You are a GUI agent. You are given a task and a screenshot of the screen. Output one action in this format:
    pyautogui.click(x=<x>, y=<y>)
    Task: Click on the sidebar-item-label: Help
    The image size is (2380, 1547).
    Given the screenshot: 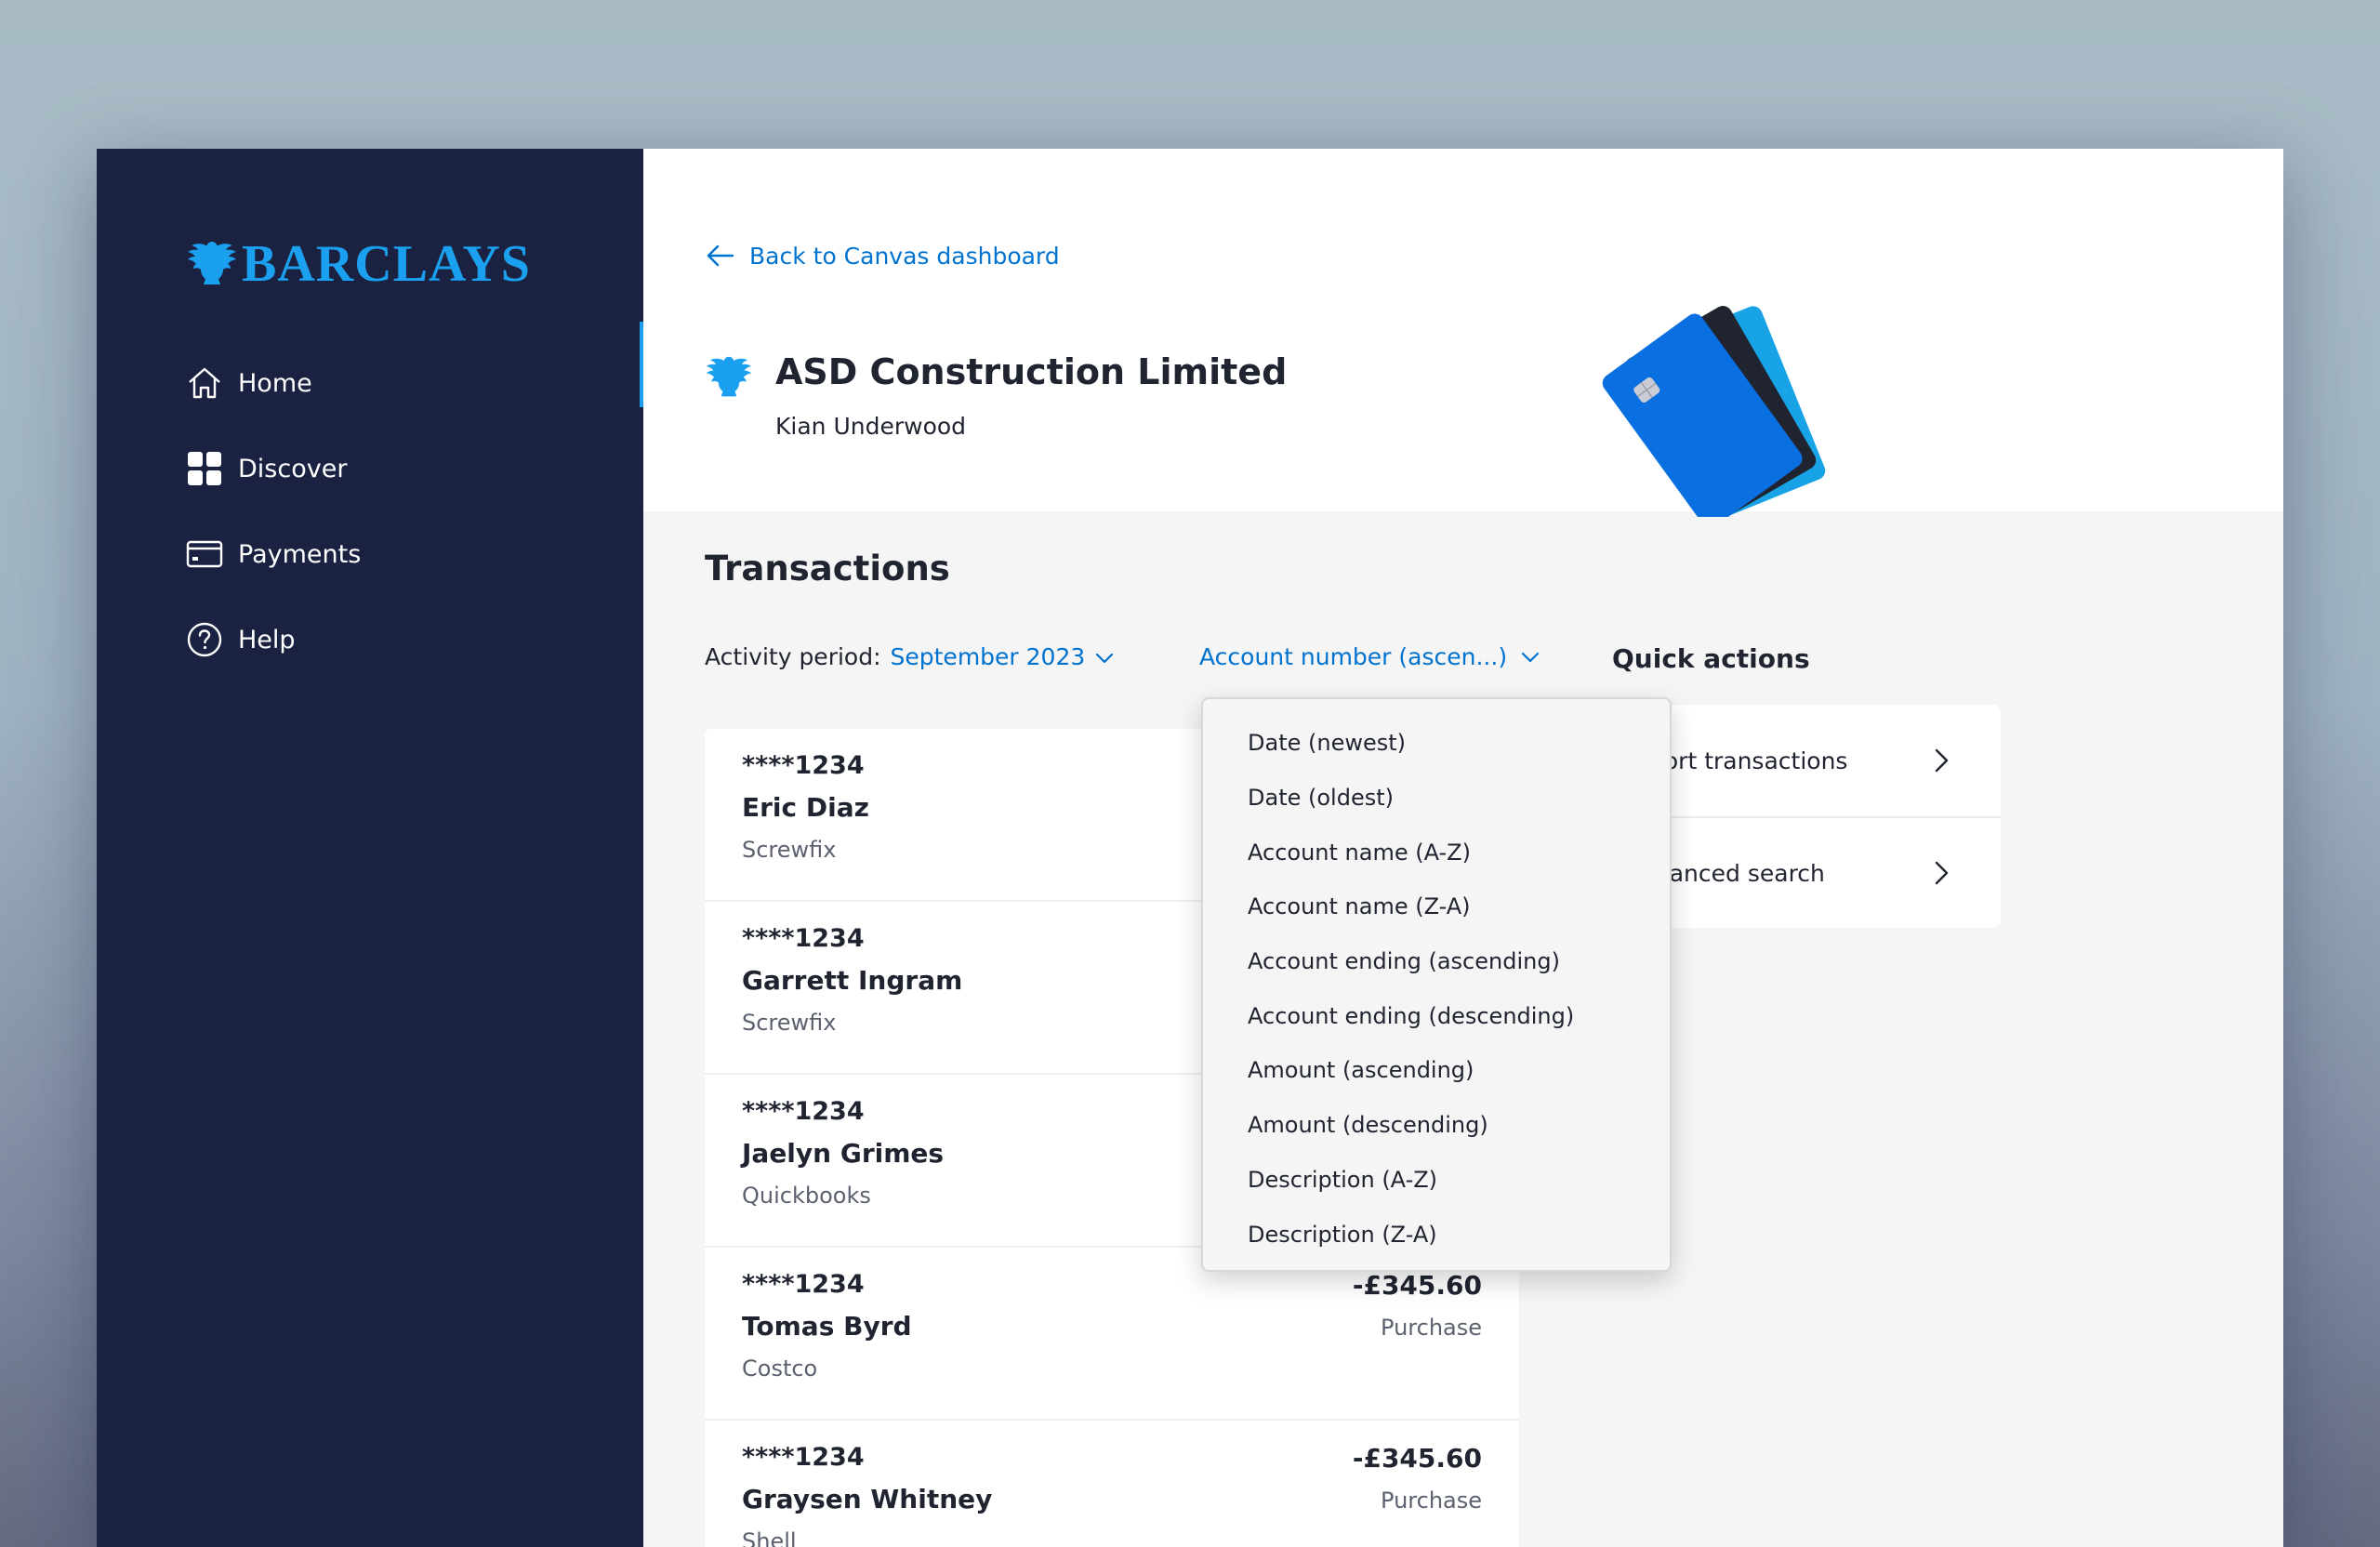 What is the action you would take?
    pyautogui.click(x=267, y=639)
    